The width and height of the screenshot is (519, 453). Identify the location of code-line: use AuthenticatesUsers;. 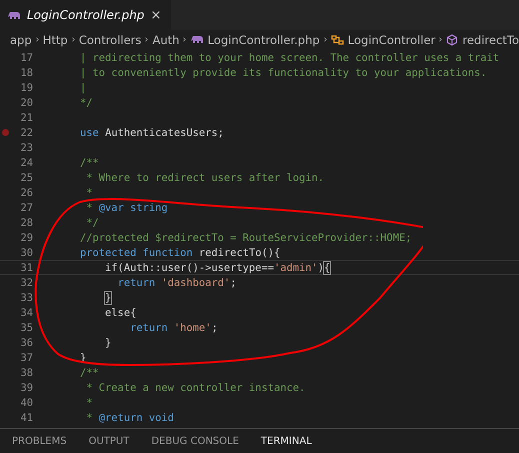
(151, 132).